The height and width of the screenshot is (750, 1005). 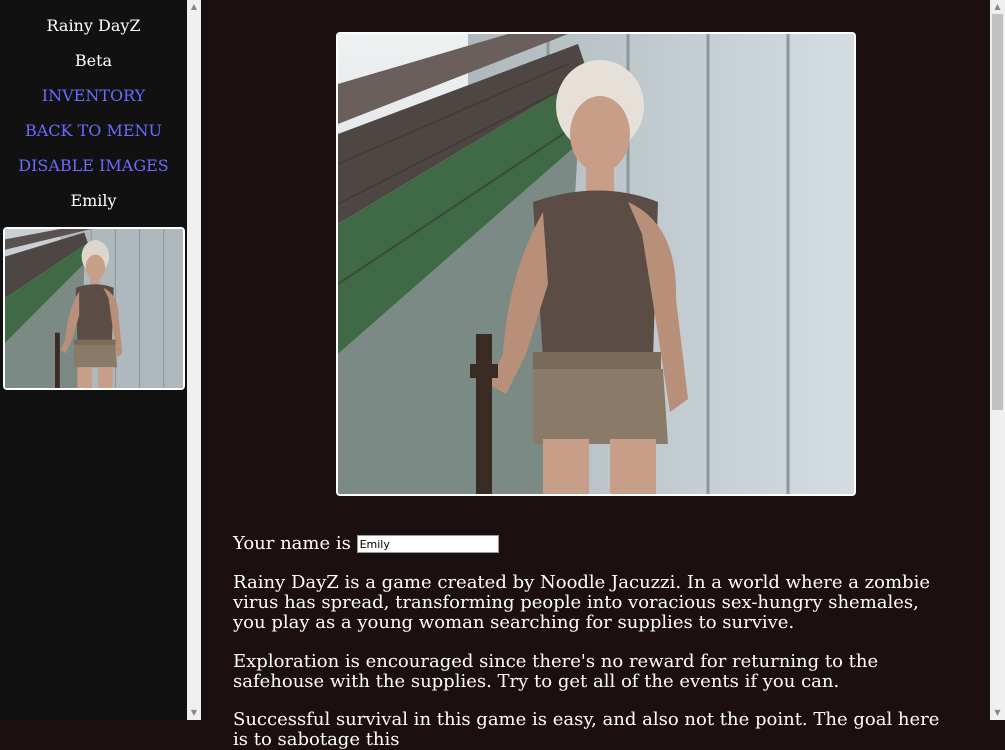 I want to click on name-prompt-line: Your name is, so click(x=593, y=544).